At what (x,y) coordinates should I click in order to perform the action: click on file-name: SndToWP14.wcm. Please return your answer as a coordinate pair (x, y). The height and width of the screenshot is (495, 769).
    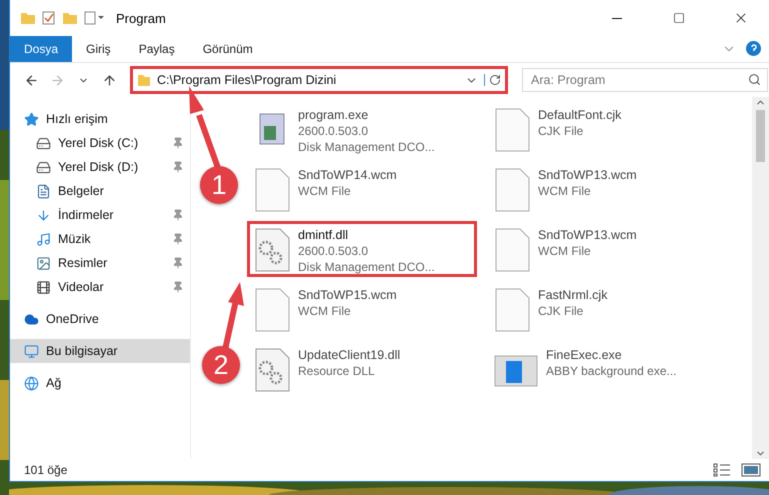
    Looking at the image, I should click on (347, 175).